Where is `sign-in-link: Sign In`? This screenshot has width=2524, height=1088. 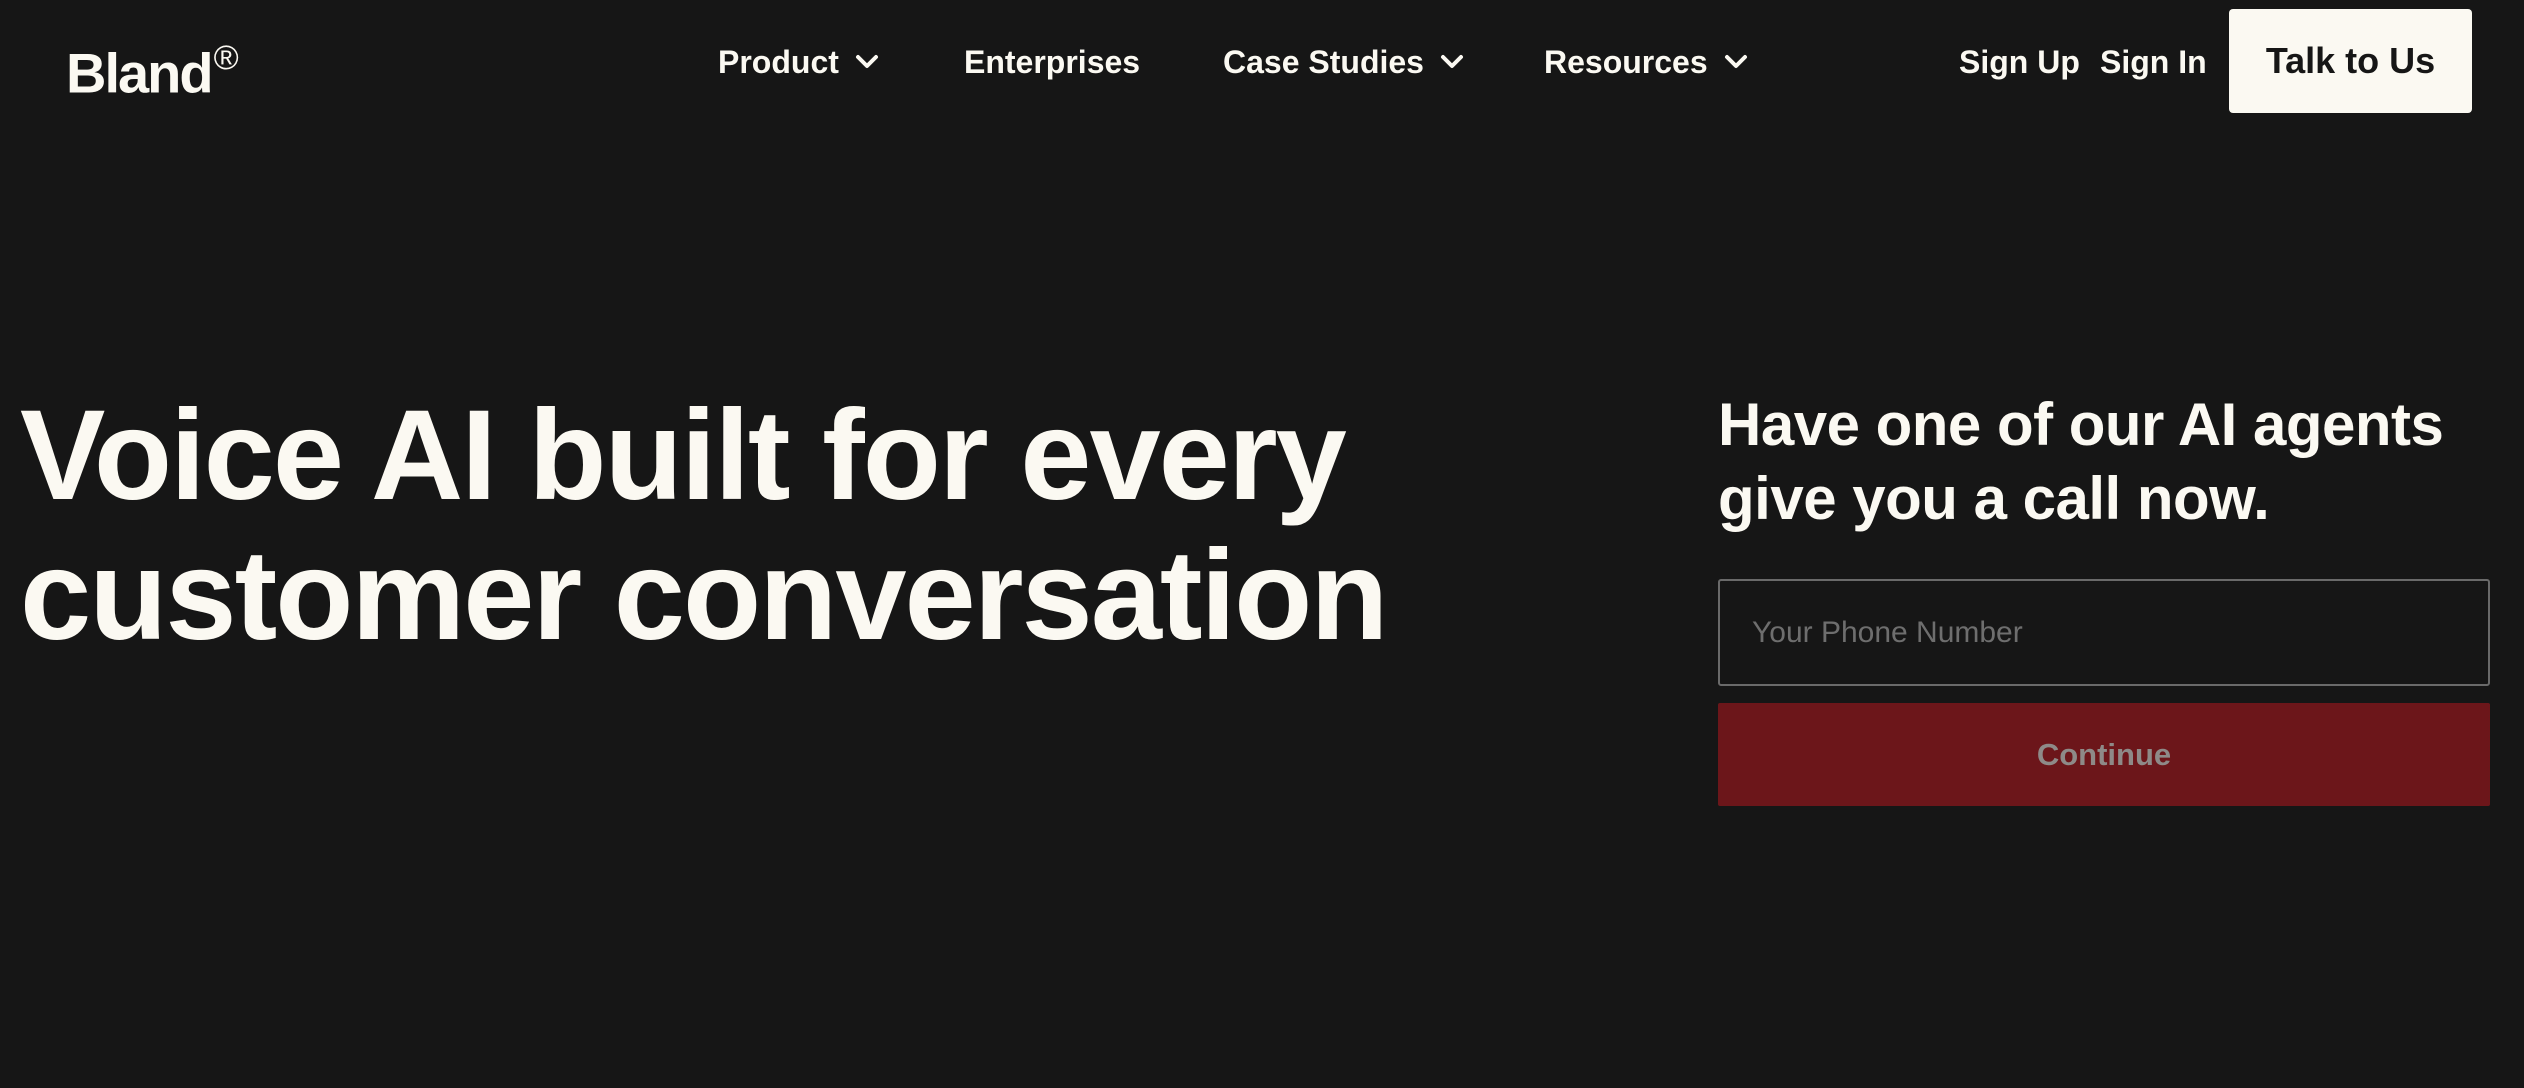 sign-in-link: Sign In is located at coordinates (2153, 62).